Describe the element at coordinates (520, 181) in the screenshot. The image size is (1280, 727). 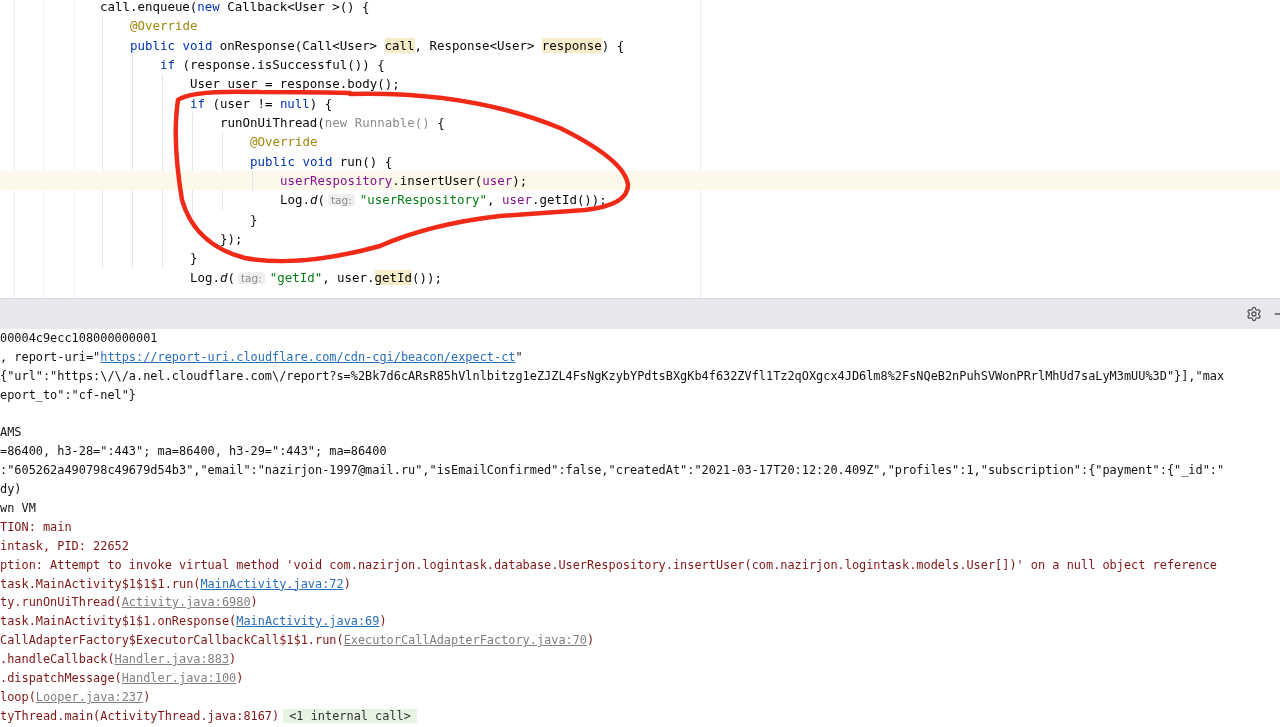
I see `code-token: );` at that location.